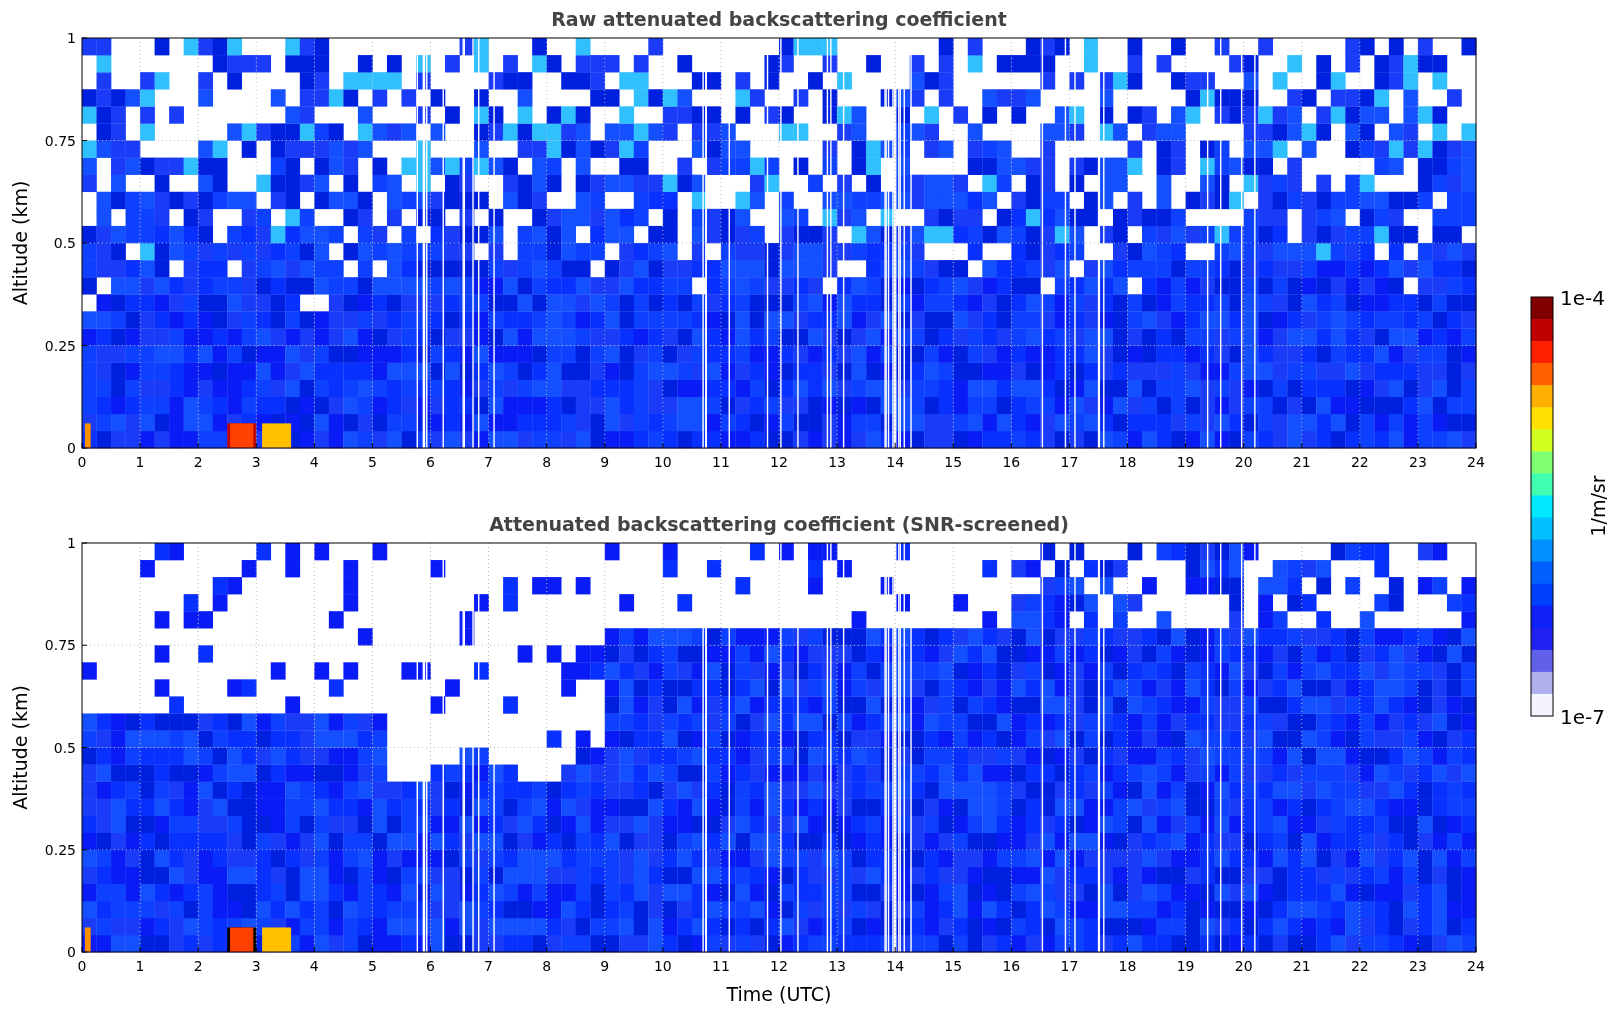 This screenshot has width=1621, height=1020. What do you see at coordinates (779, 19) in the screenshot?
I see `plot-title: Raw attenuated backscattering coefficient` at bounding box center [779, 19].